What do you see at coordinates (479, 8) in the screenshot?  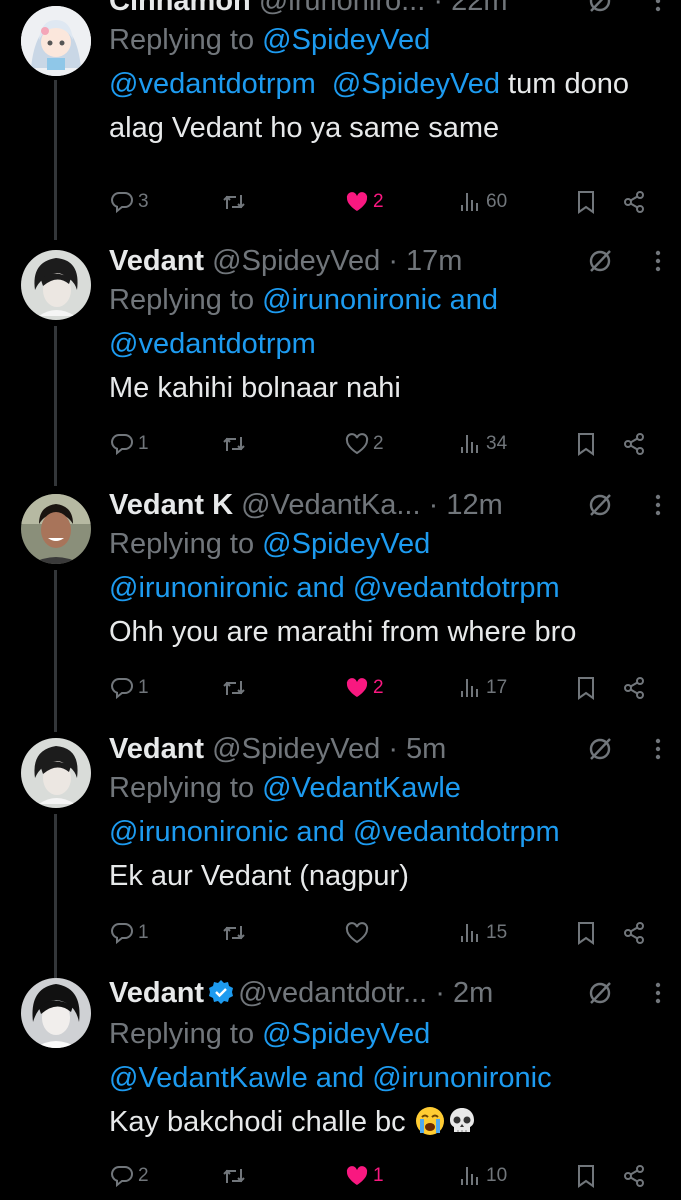 I see `timestamp: 22m` at bounding box center [479, 8].